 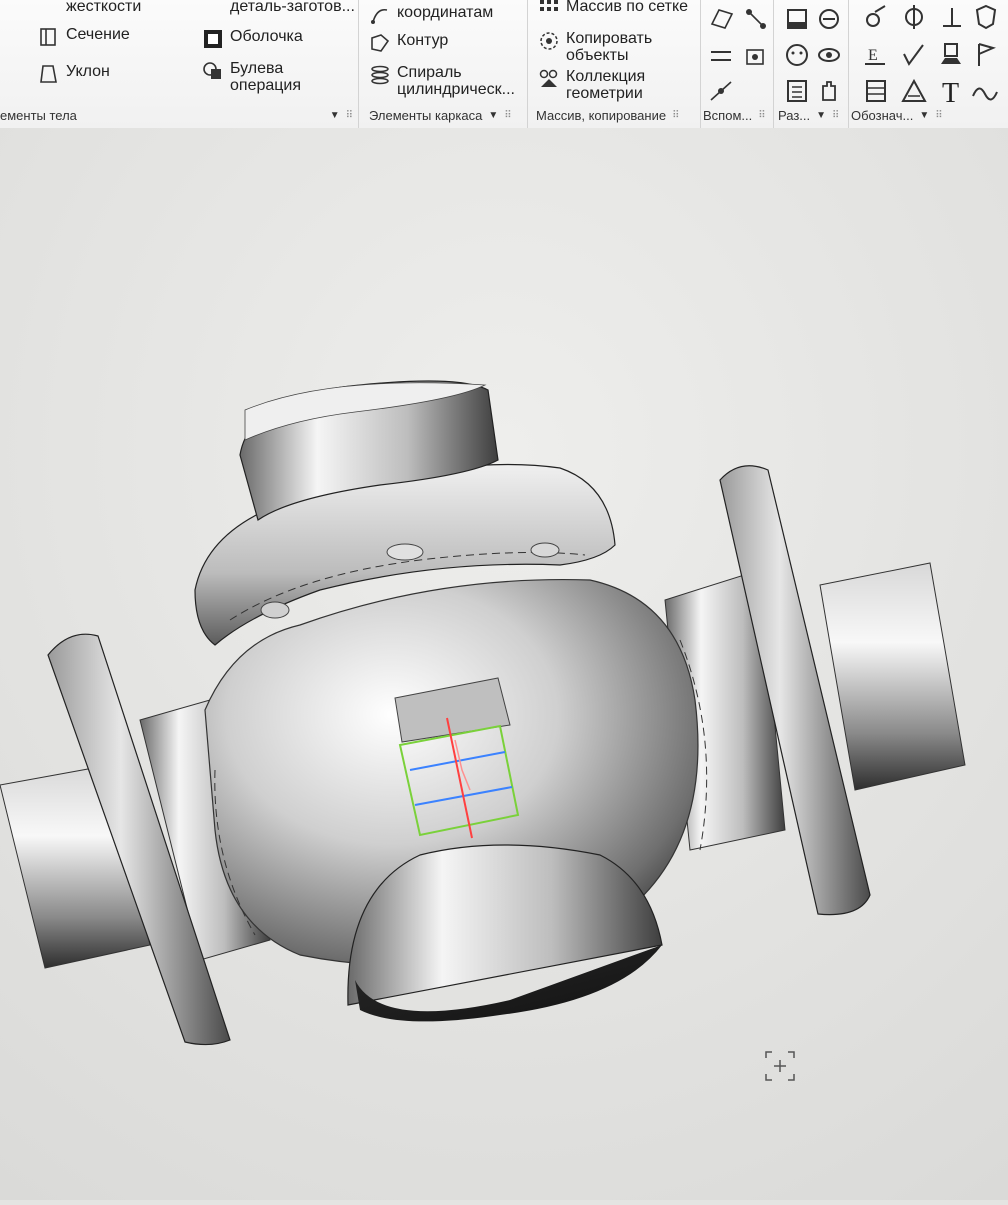 I want to click on aux-plane-icon, so click(x=722, y=19).